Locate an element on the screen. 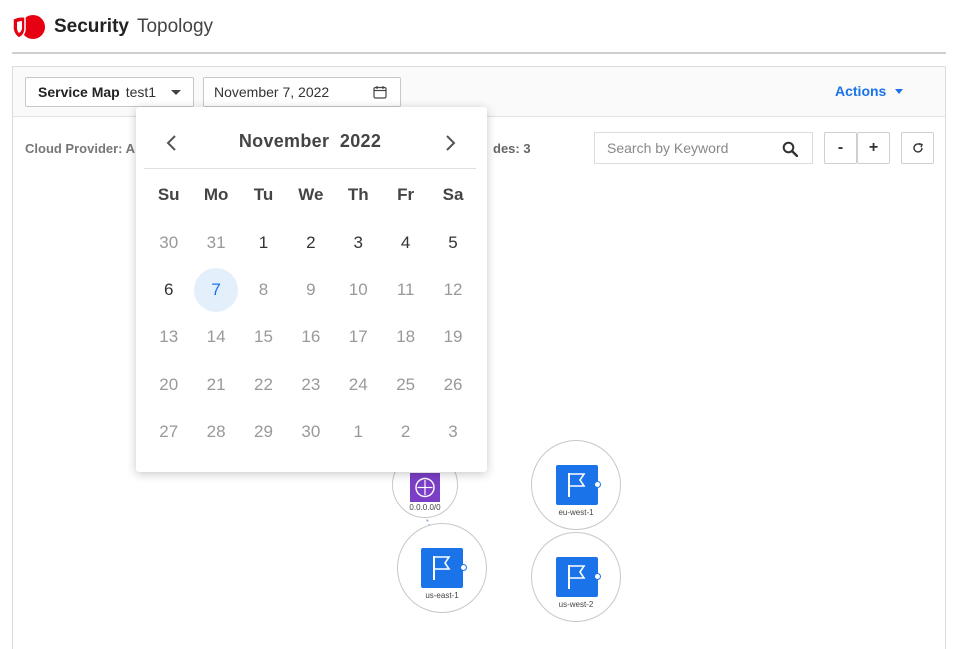 Image resolution: width=957 pixels, height=649 pixels. calendar-day: 20 is located at coordinates (168, 384).